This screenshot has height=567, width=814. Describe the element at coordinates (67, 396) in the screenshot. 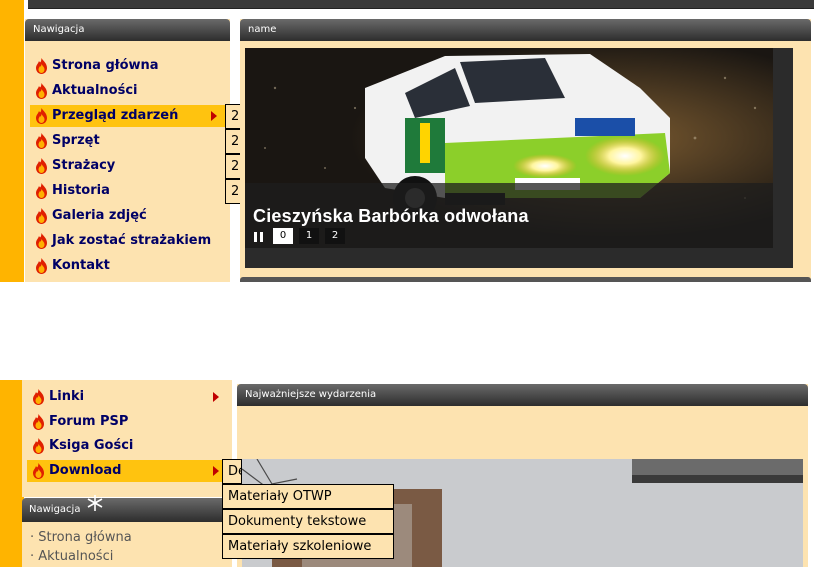

I see `bottom-nav-item-label: Linki` at that location.